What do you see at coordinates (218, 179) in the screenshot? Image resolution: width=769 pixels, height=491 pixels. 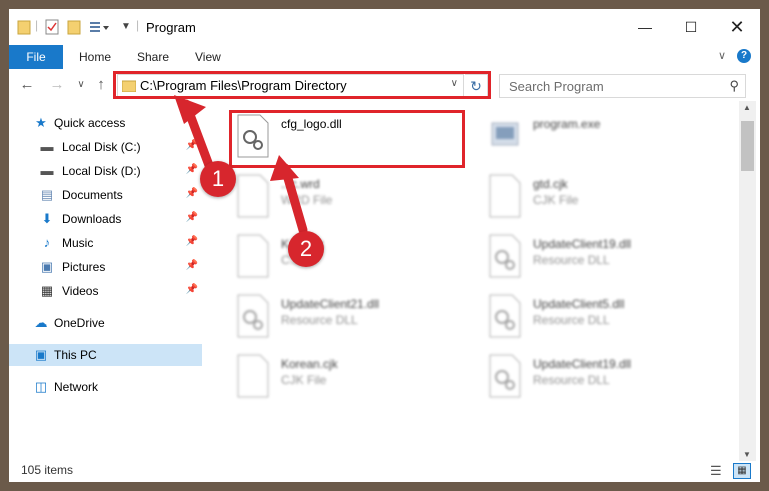 I see `step-badge-1: 1` at bounding box center [218, 179].